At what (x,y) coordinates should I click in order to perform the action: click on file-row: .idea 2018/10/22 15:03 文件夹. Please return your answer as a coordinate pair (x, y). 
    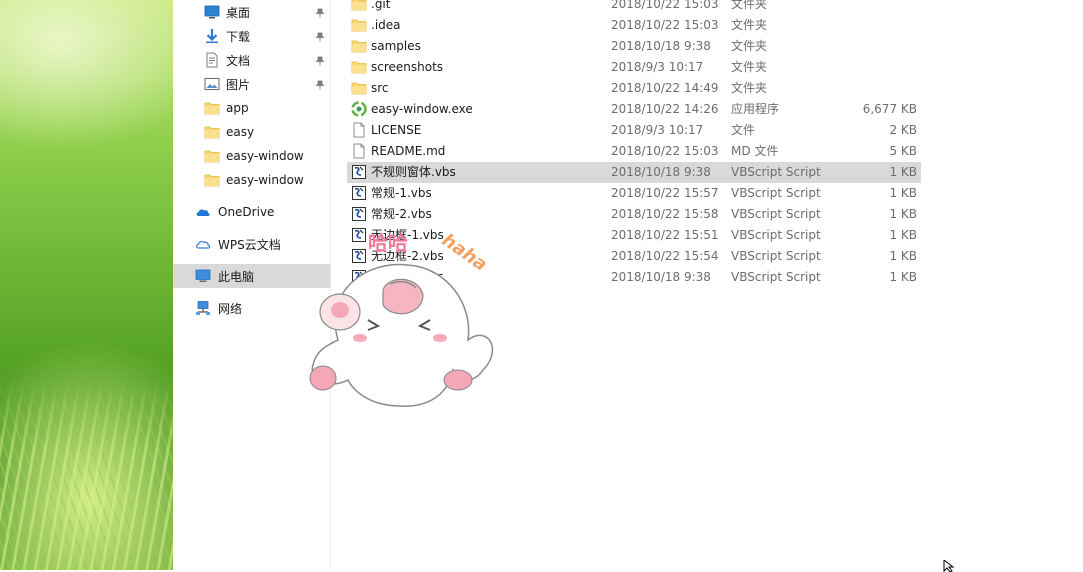
    Looking at the image, I should click on (634, 25).